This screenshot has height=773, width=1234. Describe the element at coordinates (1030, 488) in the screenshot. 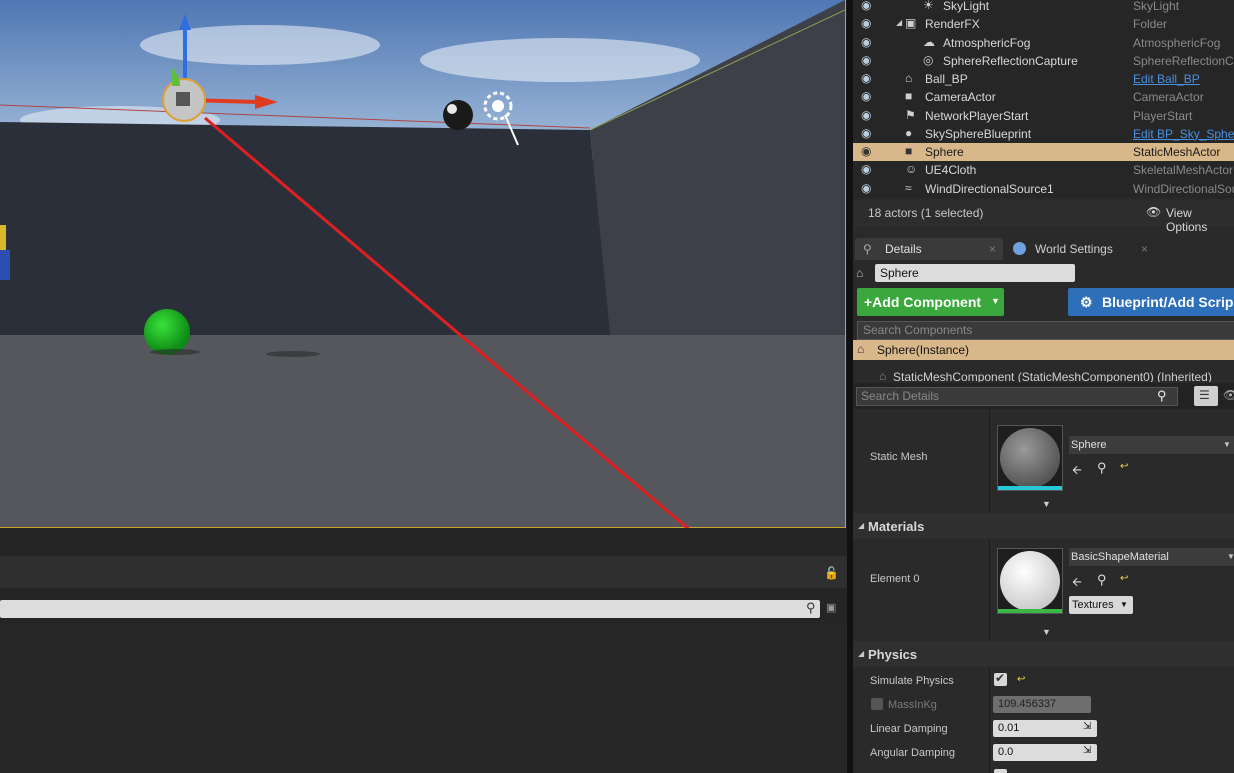

I see `mesh-color-bar` at that location.